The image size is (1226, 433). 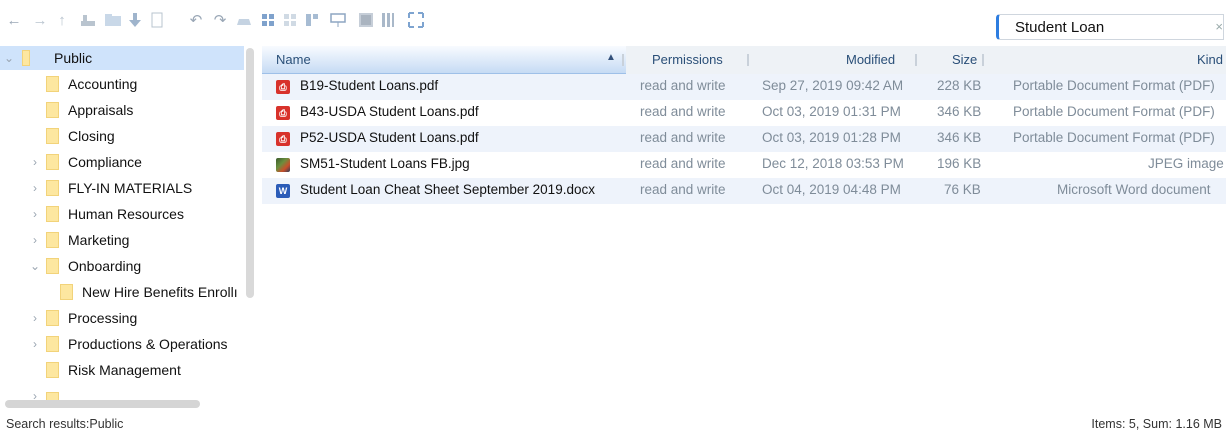 I want to click on server-icon, so click(x=88, y=20).